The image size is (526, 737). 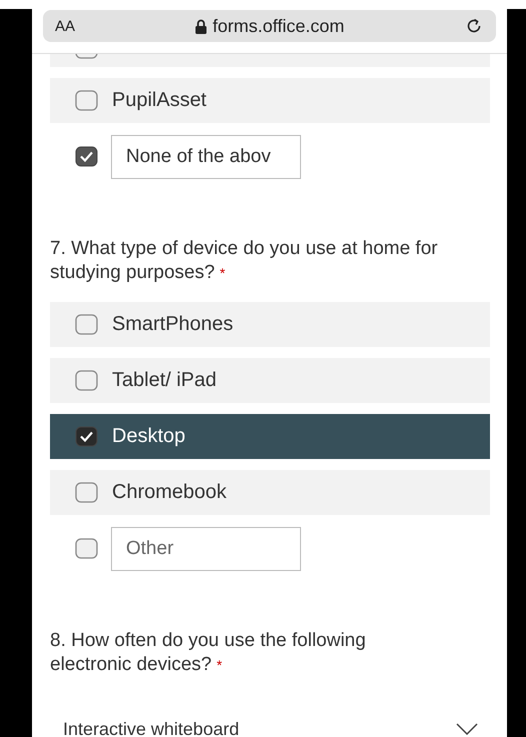 I want to click on text-size-button: AA, so click(x=65, y=26).